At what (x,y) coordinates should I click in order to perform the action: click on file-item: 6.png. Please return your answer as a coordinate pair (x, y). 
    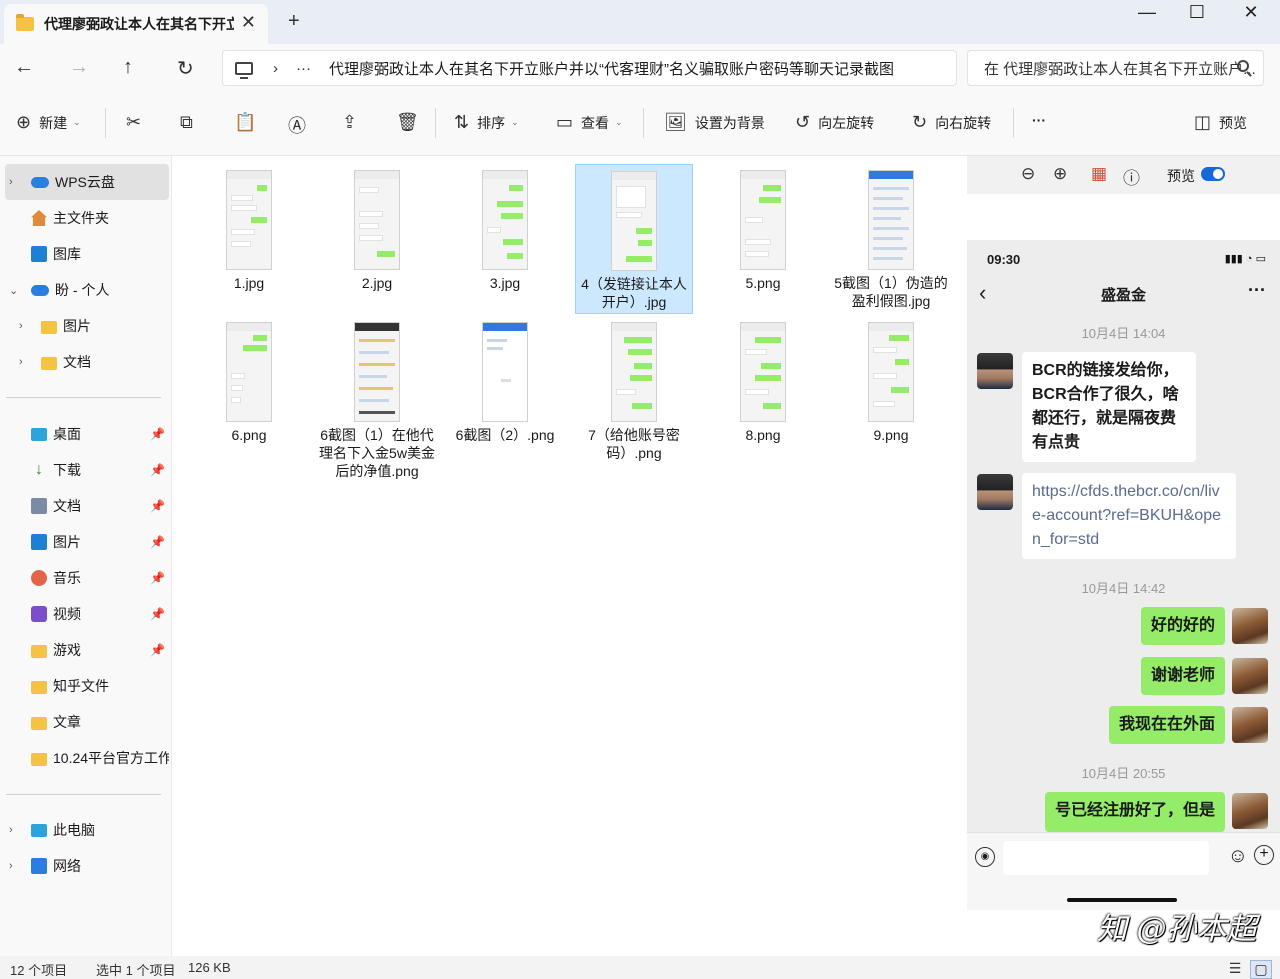
    Looking at the image, I should click on (249, 380).